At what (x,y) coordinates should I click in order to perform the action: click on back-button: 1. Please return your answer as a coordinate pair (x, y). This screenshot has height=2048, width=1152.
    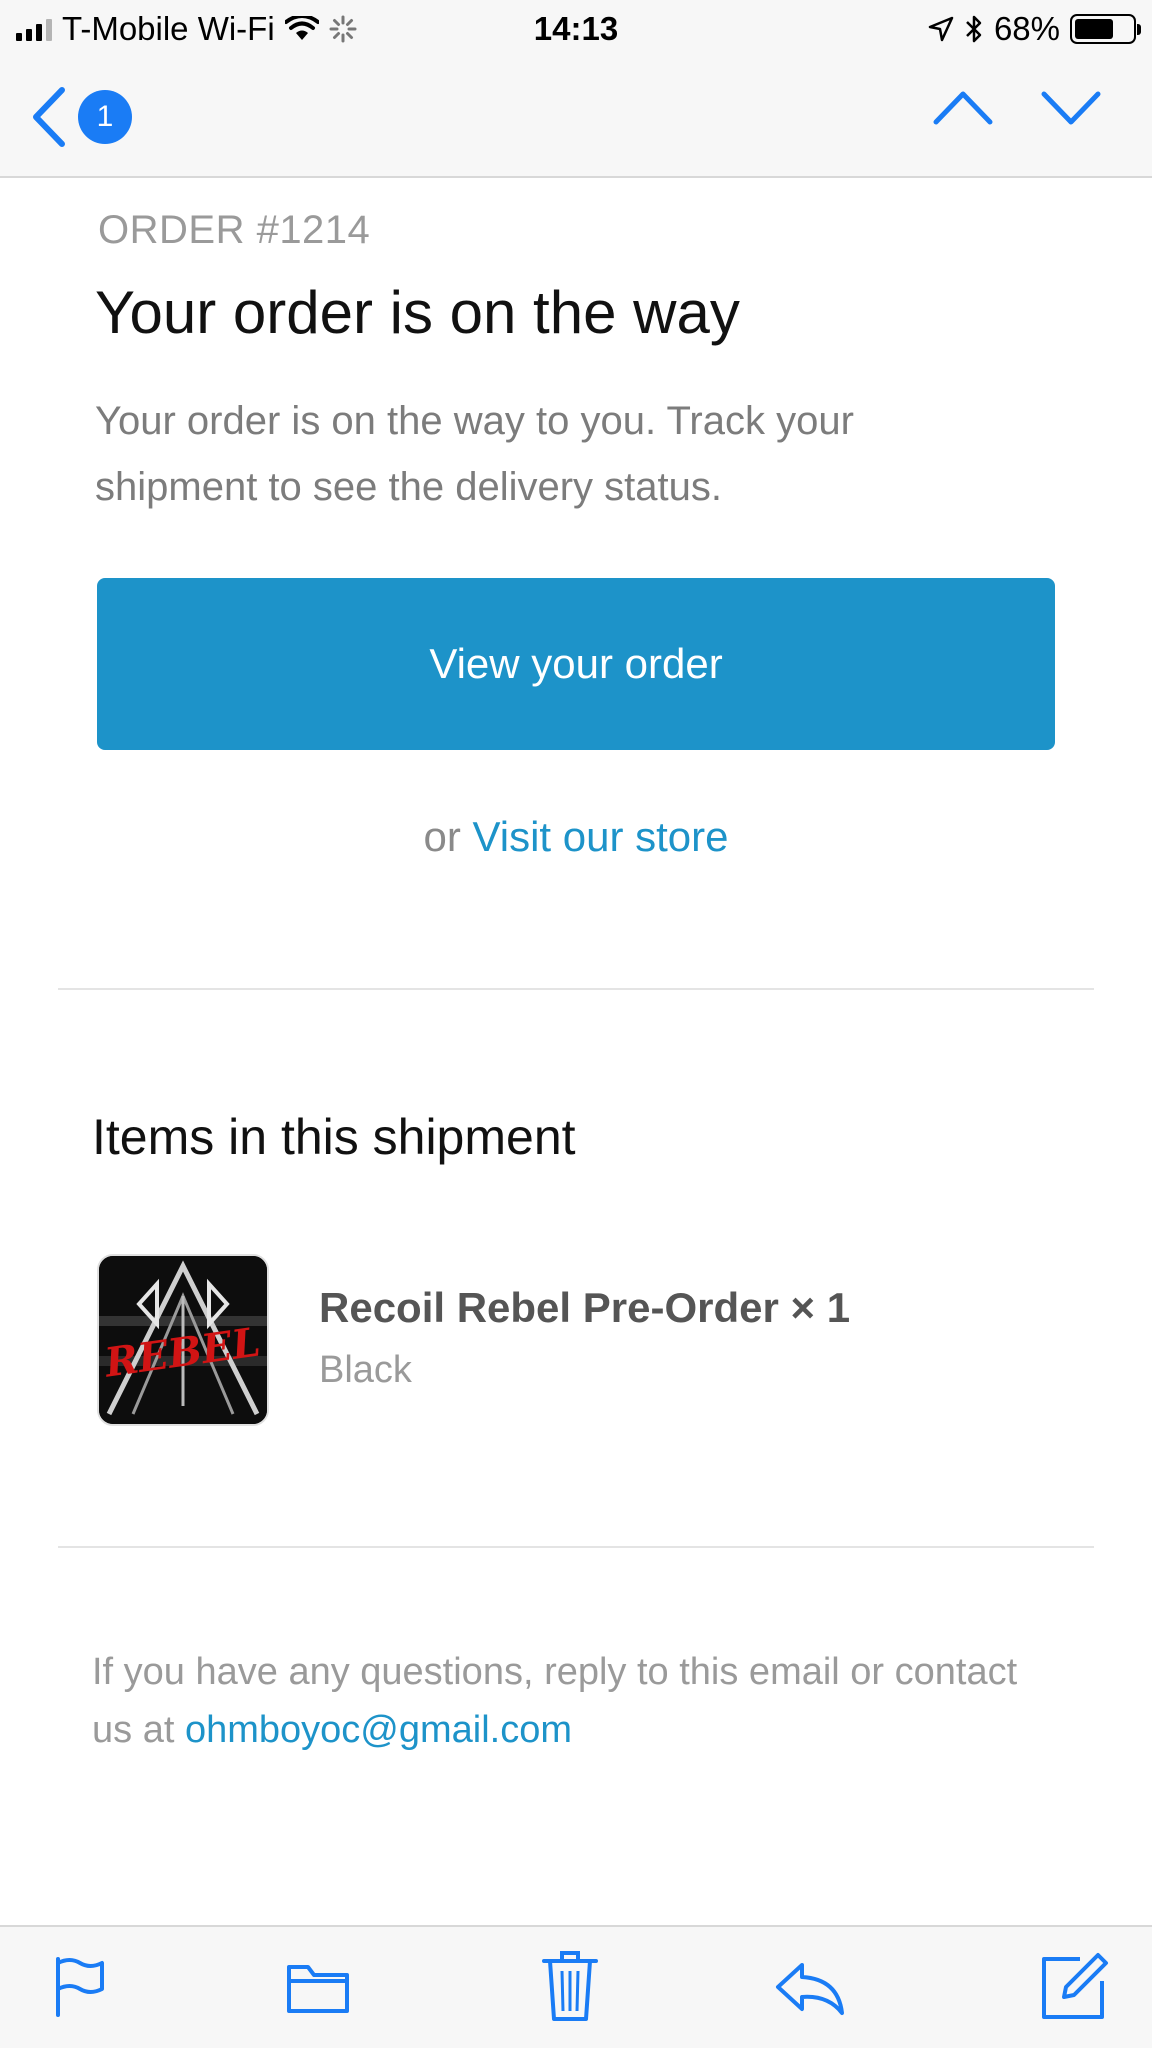
    Looking at the image, I should click on (81, 117).